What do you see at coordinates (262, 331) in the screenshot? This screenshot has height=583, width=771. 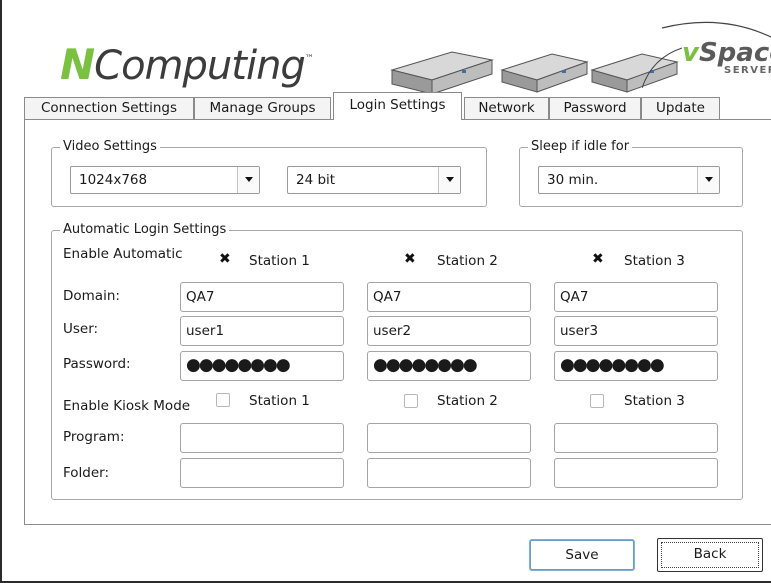 I see `user-field-station-1: user1` at bounding box center [262, 331].